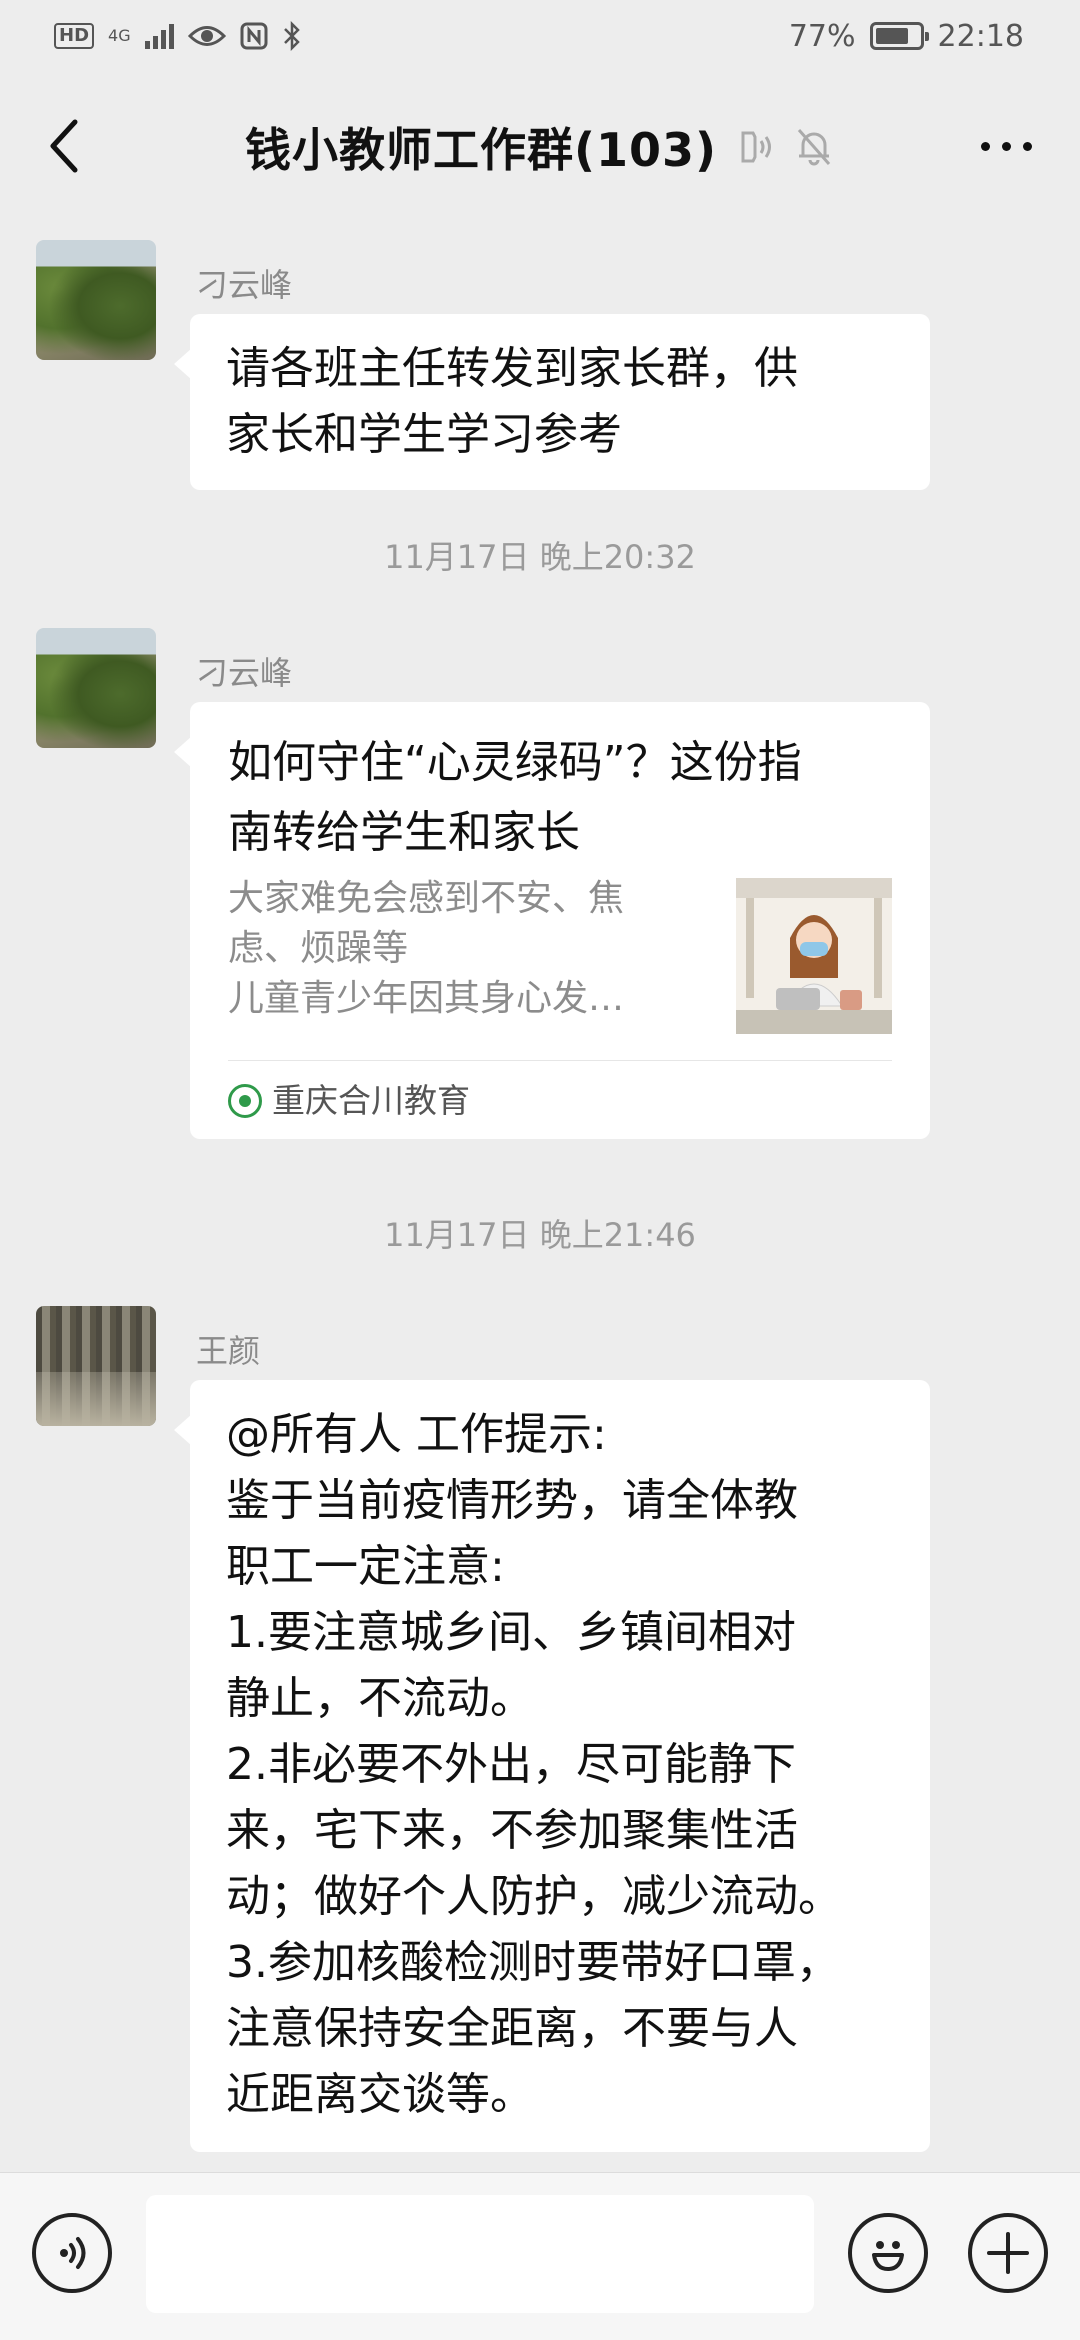  I want to click on battery-percent: 77%, so click(822, 36).